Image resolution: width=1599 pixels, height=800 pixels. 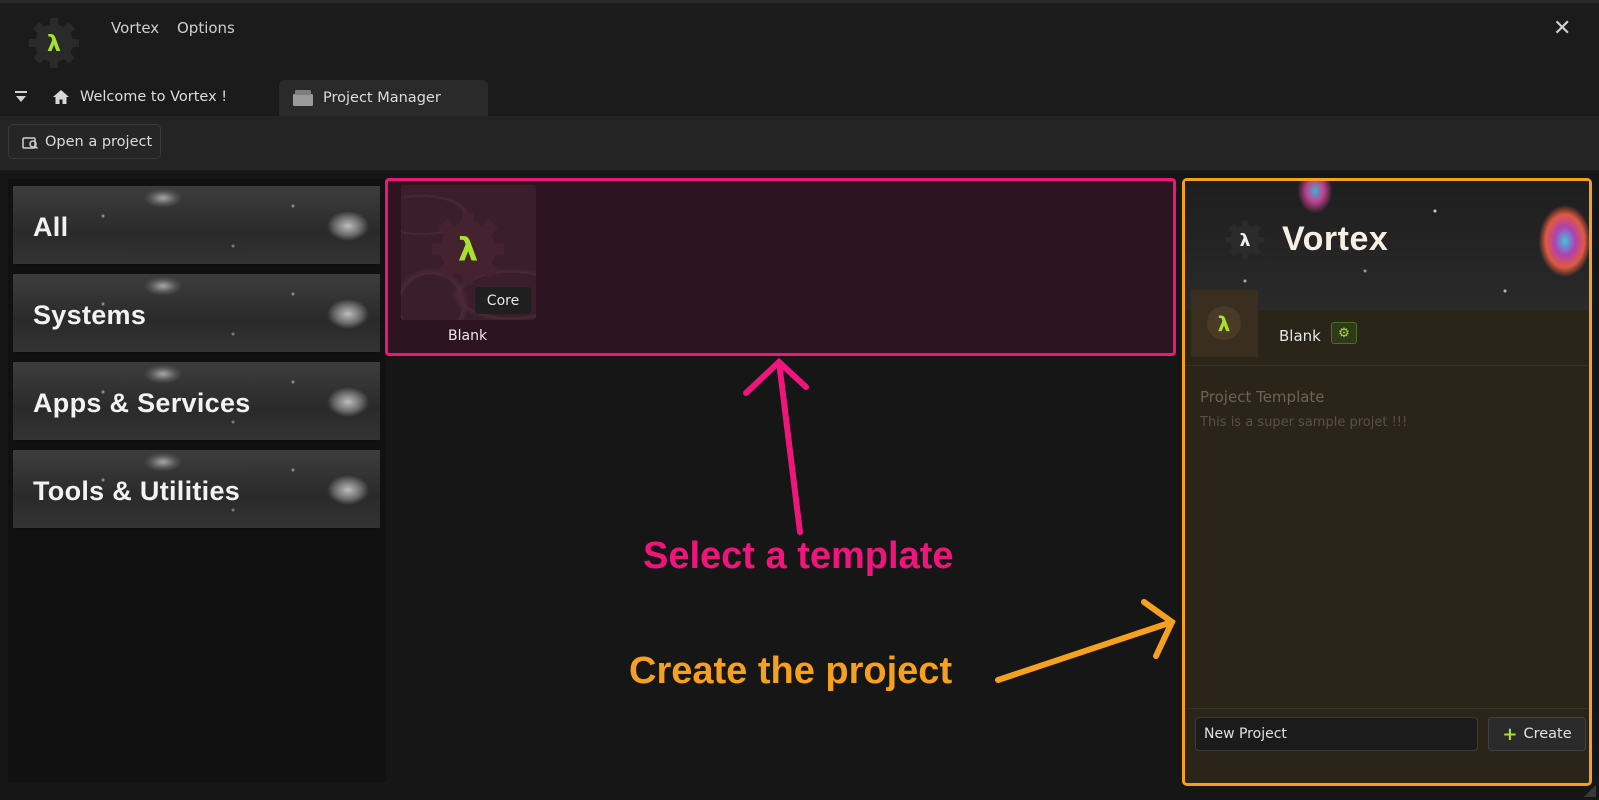 What do you see at coordinates (1590, 791) in the screenshot?
I see `resize-grip-icon` at bounding box center [1590, 791].